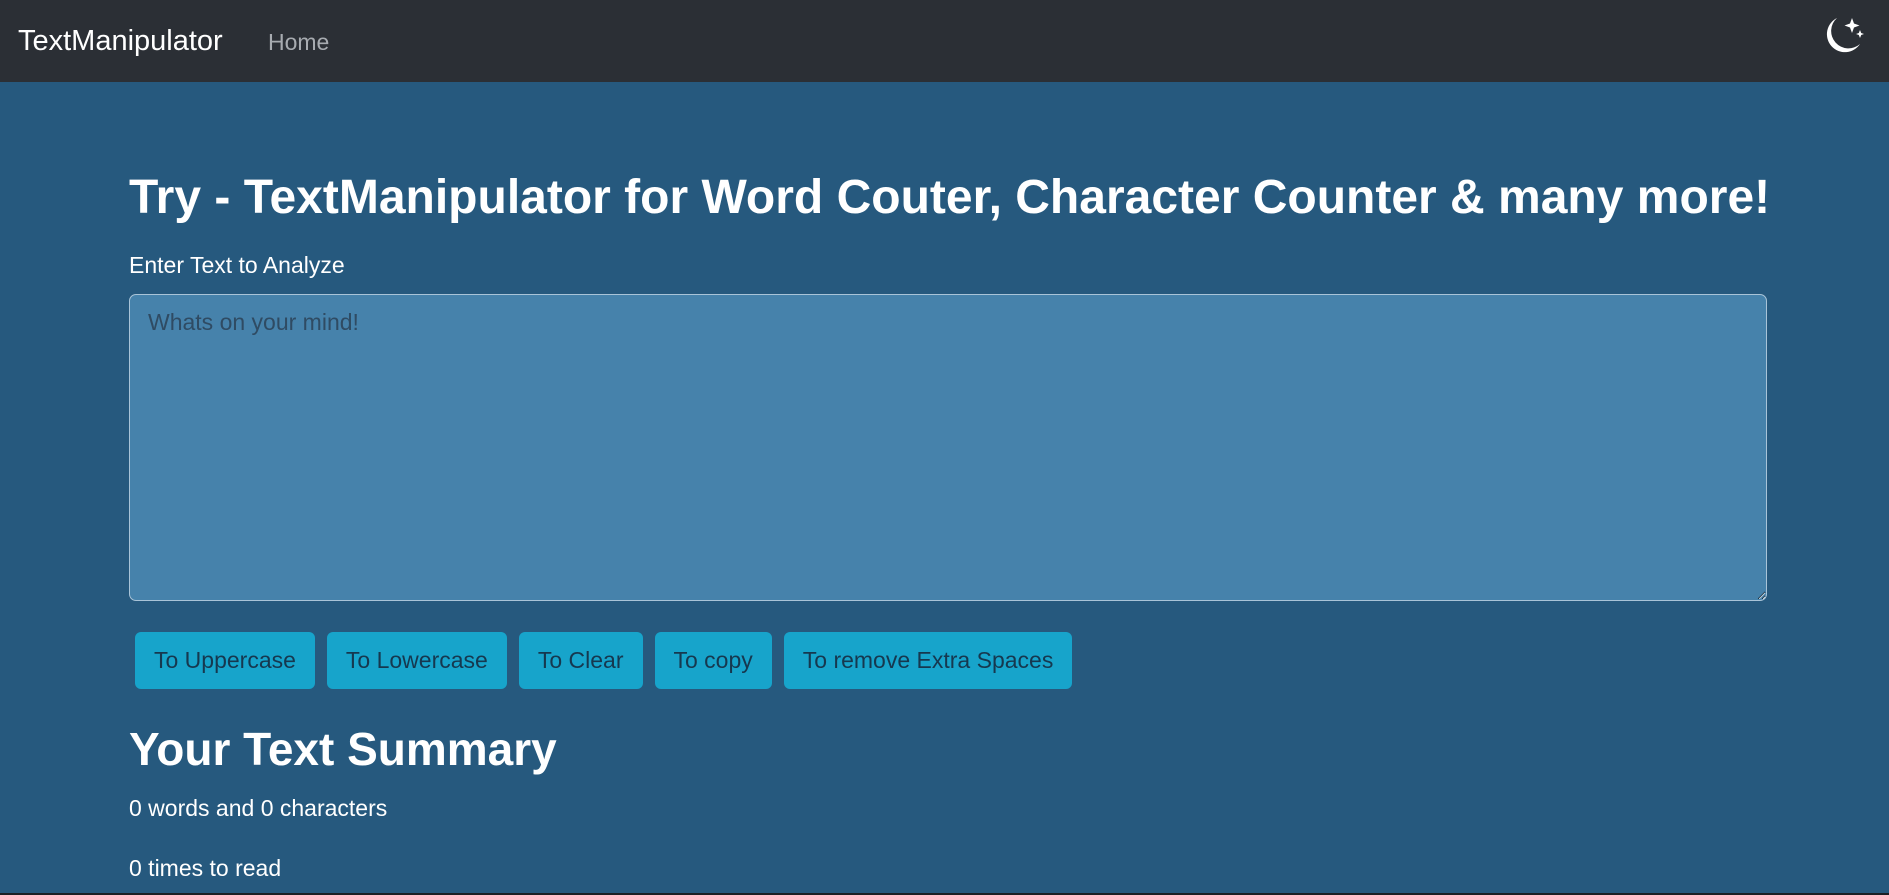 This screenshot has height=895, width=1889. I want to click on remove-extra-spaces-button: To remove Extra Spaces, so click(928, 660).